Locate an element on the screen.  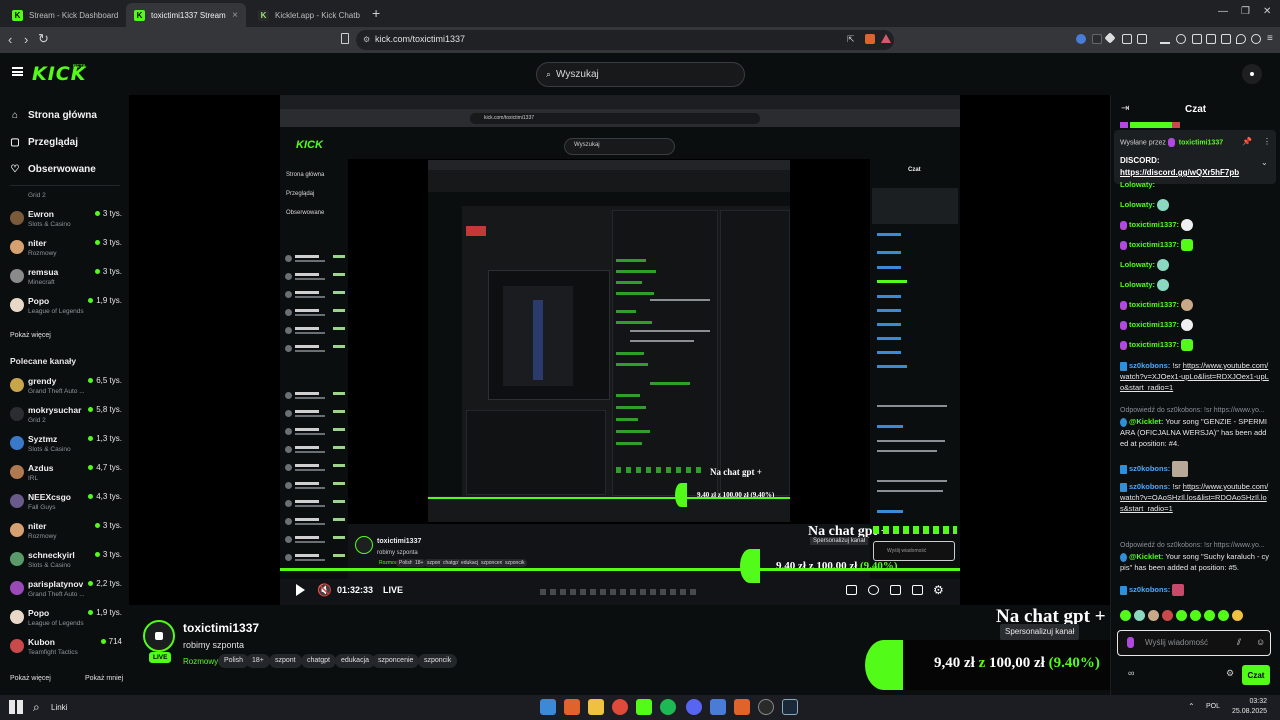
maximize-icon: ❐ is located at coordinates (1245, 11).